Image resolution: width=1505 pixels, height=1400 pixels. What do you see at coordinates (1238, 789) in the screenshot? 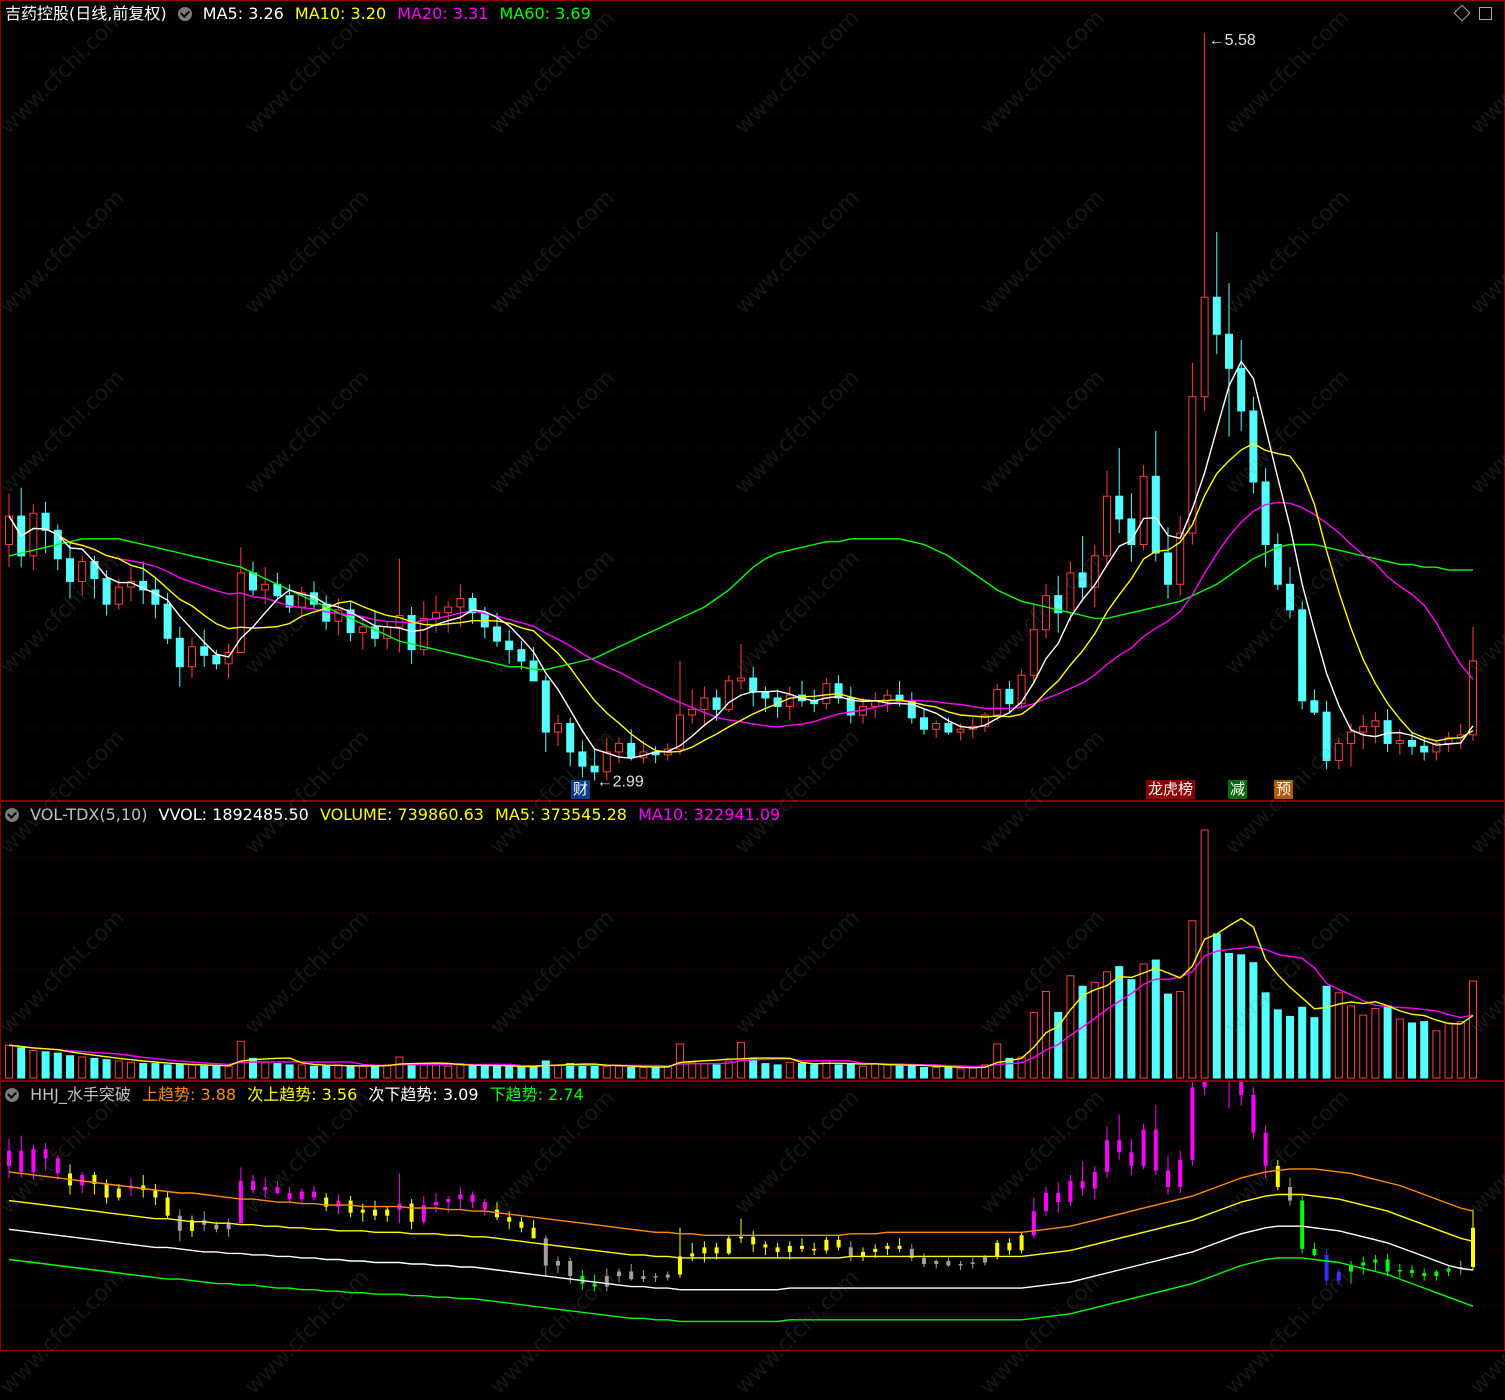
I see `event-tag-reduce: 减` at bounding box center [1238, 789].